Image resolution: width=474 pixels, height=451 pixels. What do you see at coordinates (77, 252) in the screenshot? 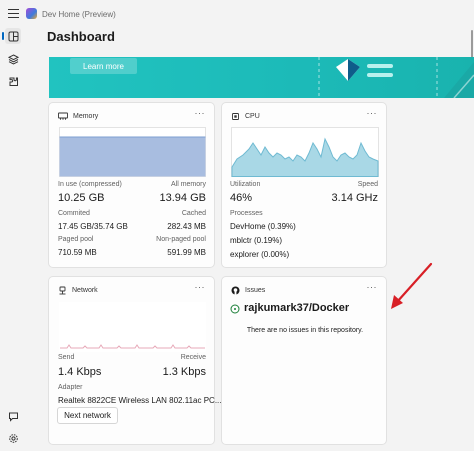
I see `paged-pool-value: 710.59 MB` at bounding box center [77, 252].